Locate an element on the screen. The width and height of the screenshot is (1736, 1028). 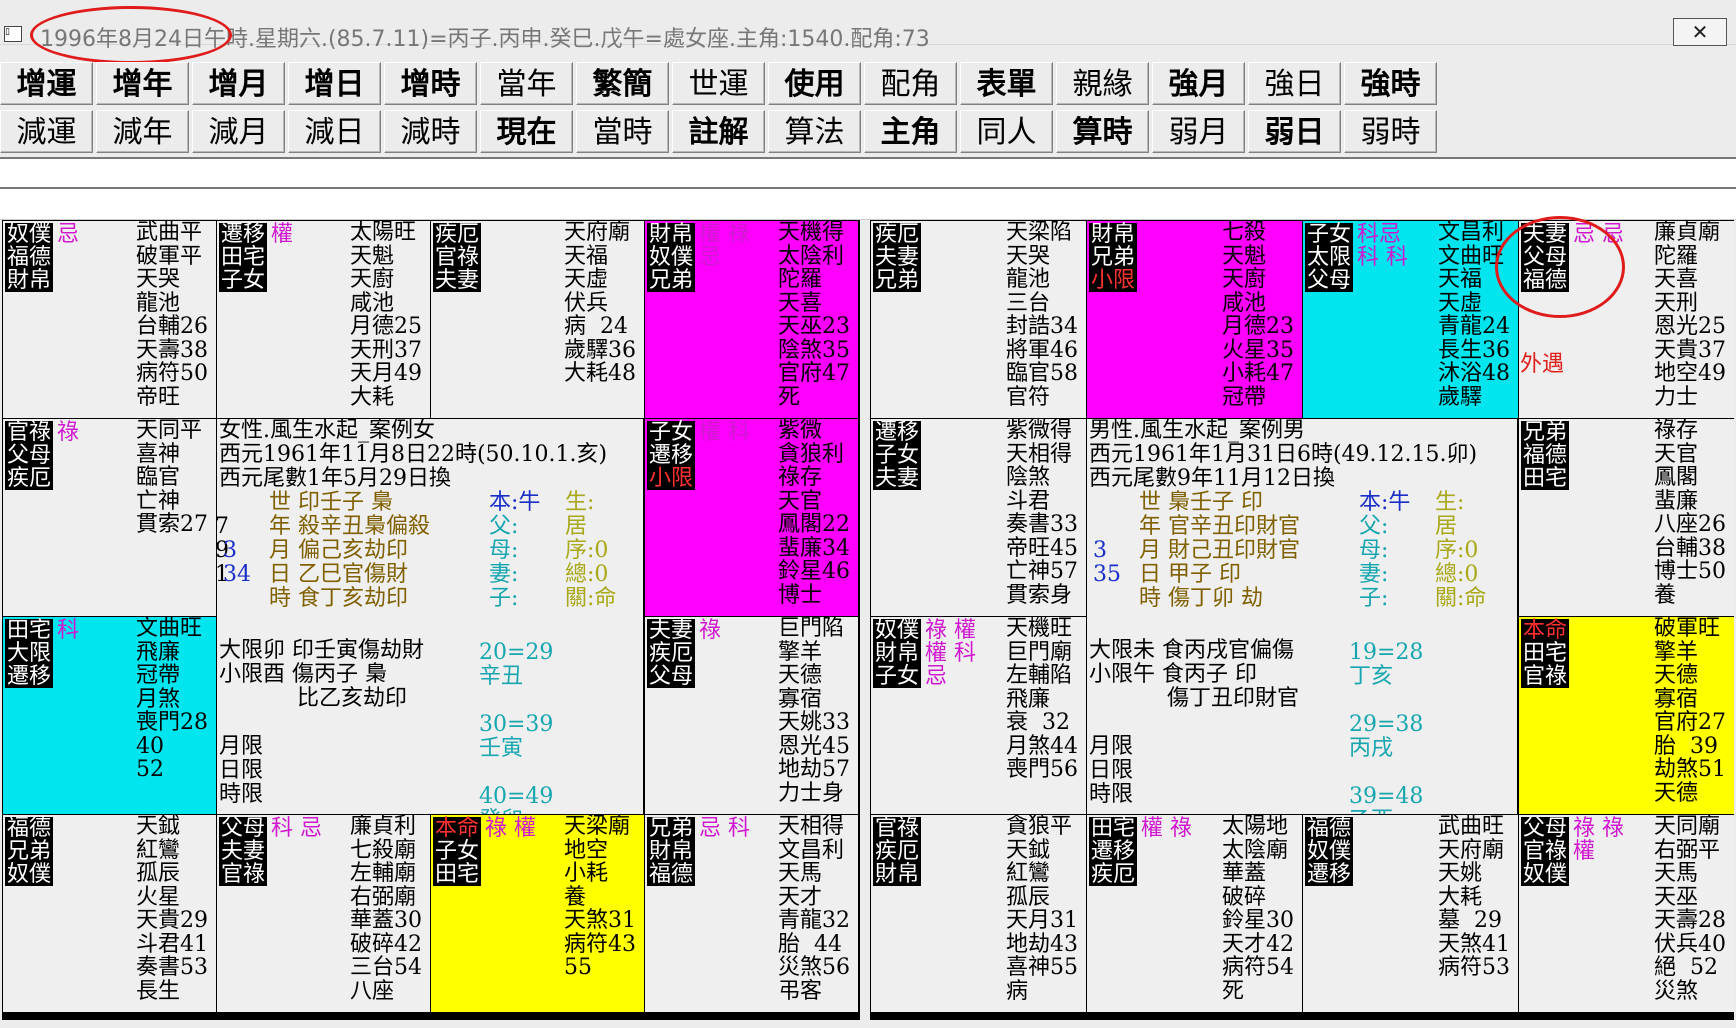
palace-cell: 福德 兄弟 奴僕 天鉞 紅鸞 孤辰 火星 天貴29 斗君41 奏書53 長生 is located at coordinates (109, 913).